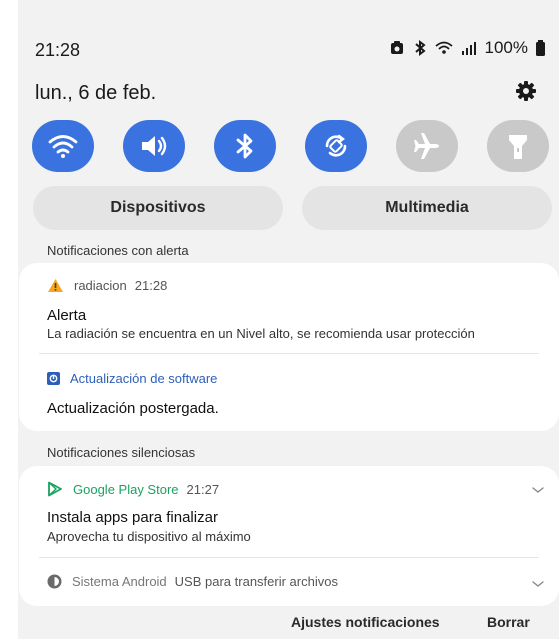  Describe the element at coordinates (526, 93) in the screenshot. I see `settings-gear-icon` at that location.